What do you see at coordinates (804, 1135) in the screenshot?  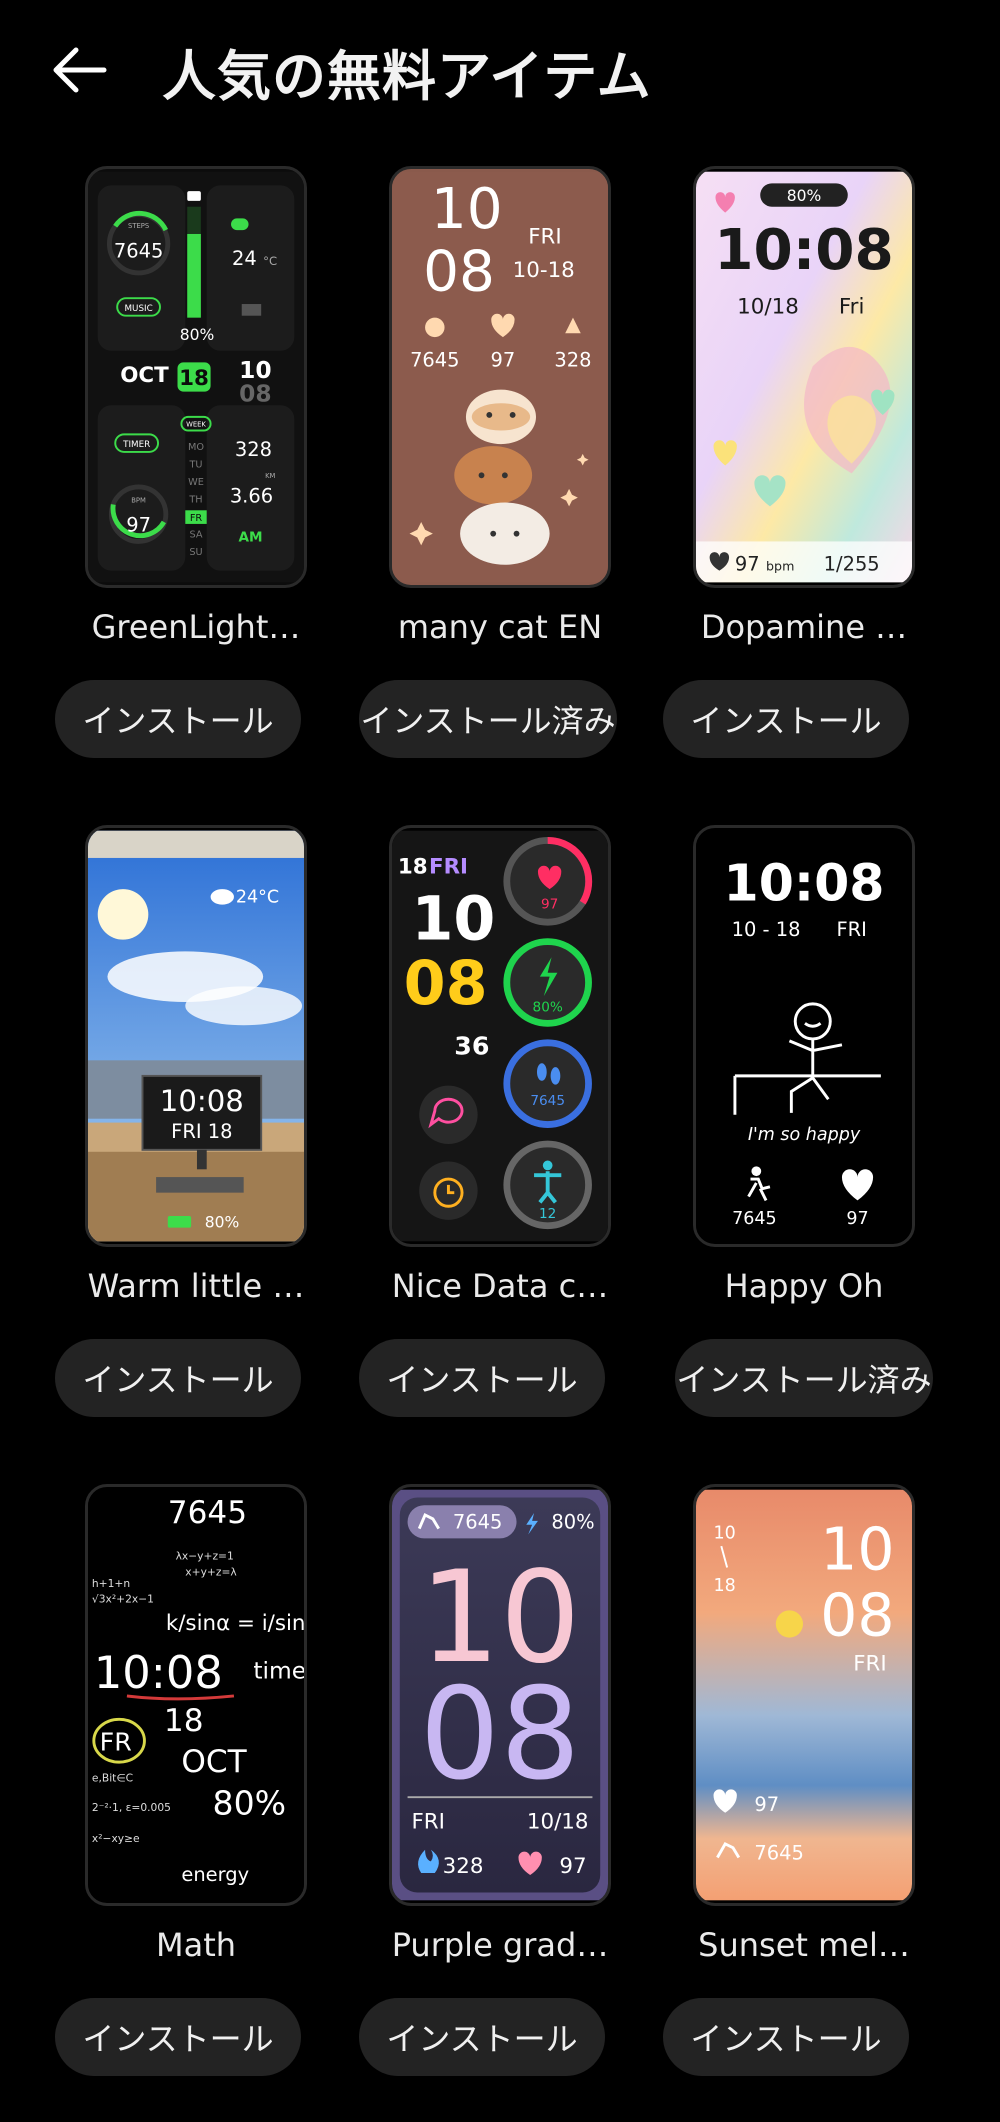 I see `caption-text: I'm so happy` at bounding box center [804, 1135].